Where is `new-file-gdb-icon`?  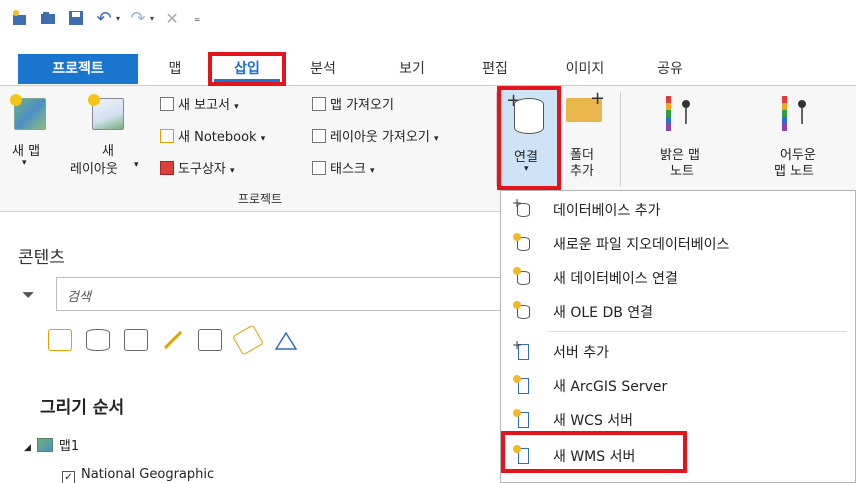
new-file-gdb-icon is located at coordinates (523, 243).